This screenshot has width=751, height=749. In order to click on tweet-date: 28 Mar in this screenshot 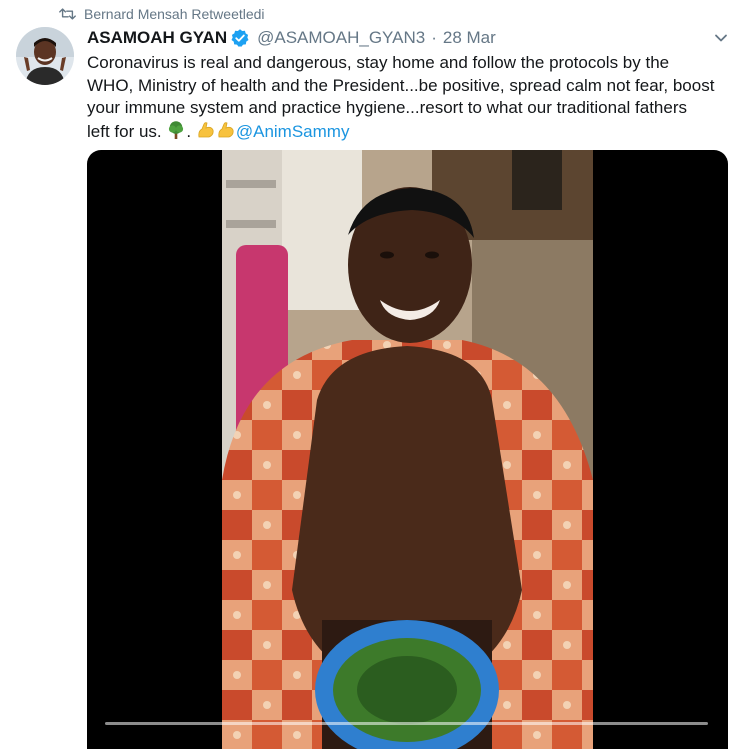, I will do `click(469, 38)`.